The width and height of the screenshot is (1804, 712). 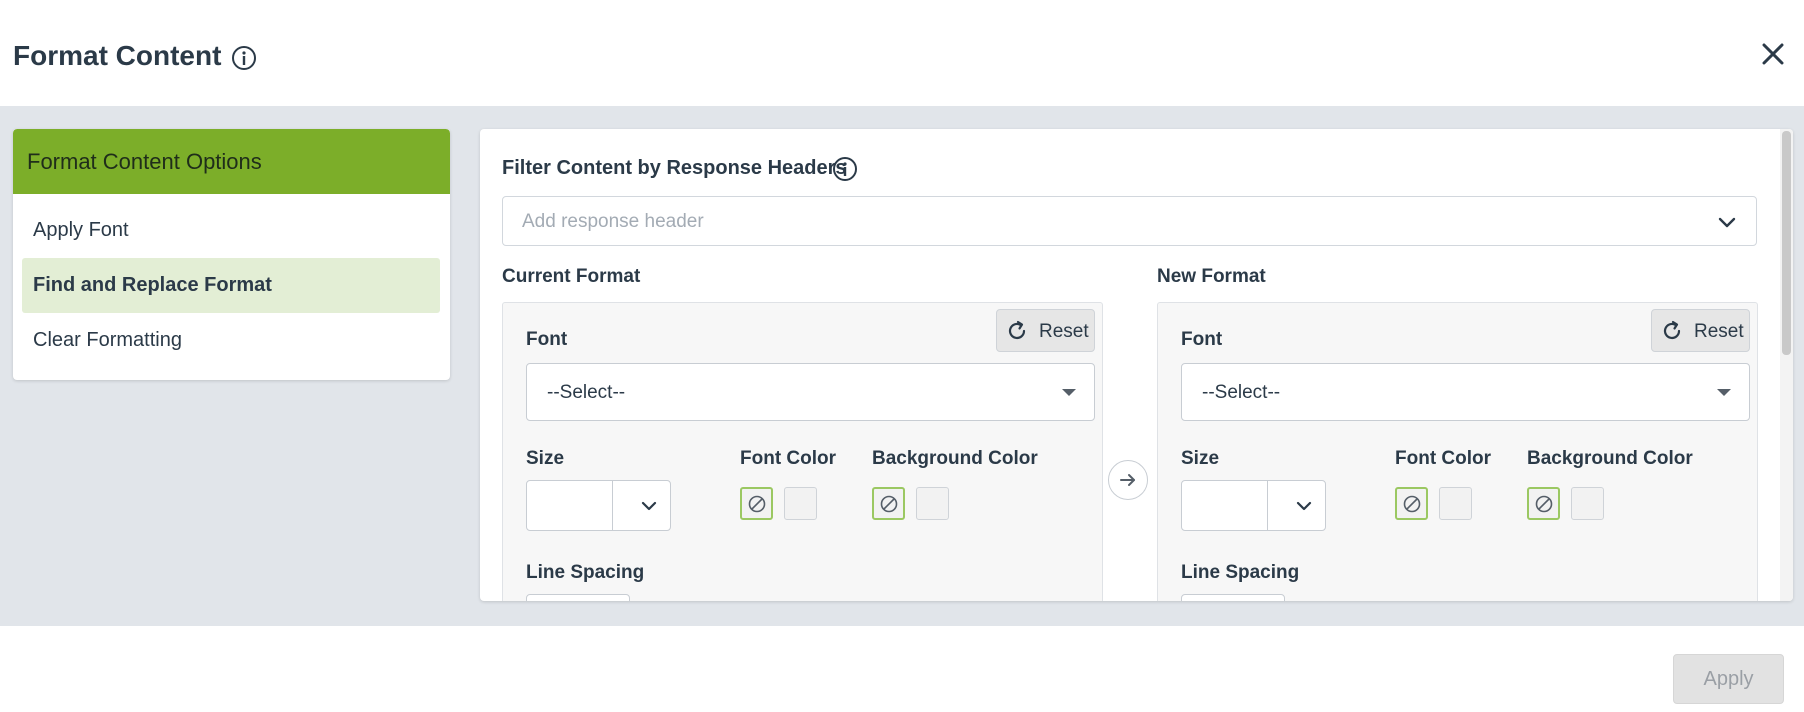 What do you see at coordinates (1773, 54) in the screenshot?
I see `close-icon` at bounding box center [1773, 54].